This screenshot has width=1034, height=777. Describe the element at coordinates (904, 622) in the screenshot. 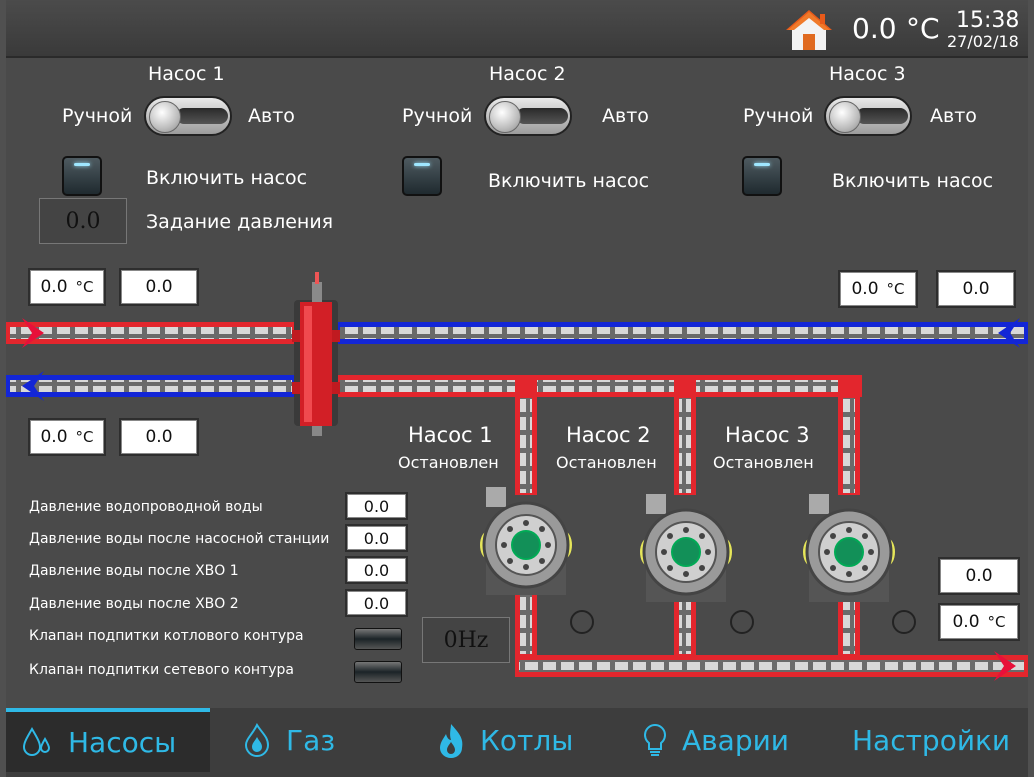

I see `pump-3-indicator-lamp` at that location.